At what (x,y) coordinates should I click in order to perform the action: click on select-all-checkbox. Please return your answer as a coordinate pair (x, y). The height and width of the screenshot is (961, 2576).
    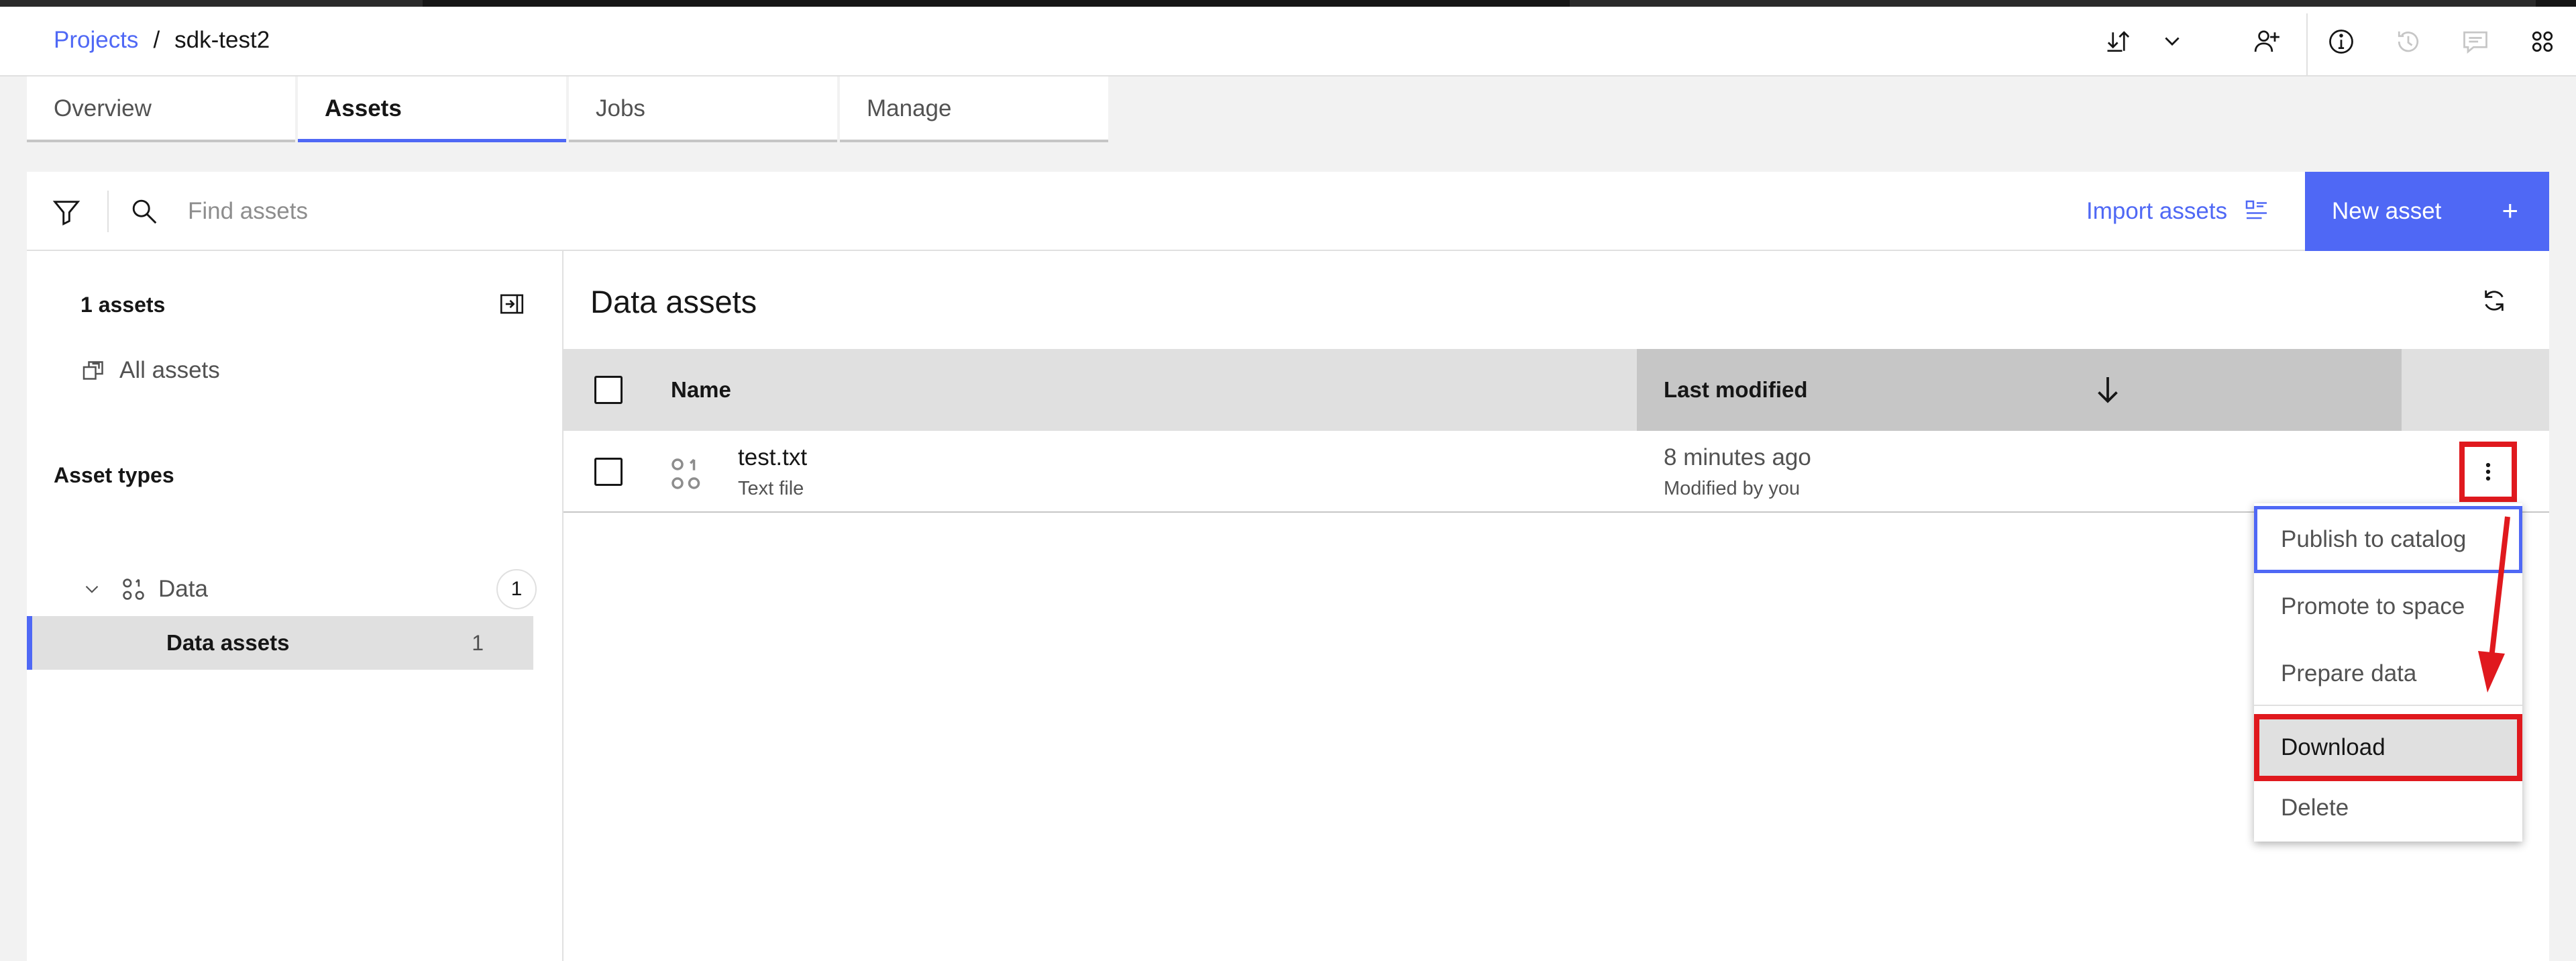
    Looking at the image, I should click on (608, 390).